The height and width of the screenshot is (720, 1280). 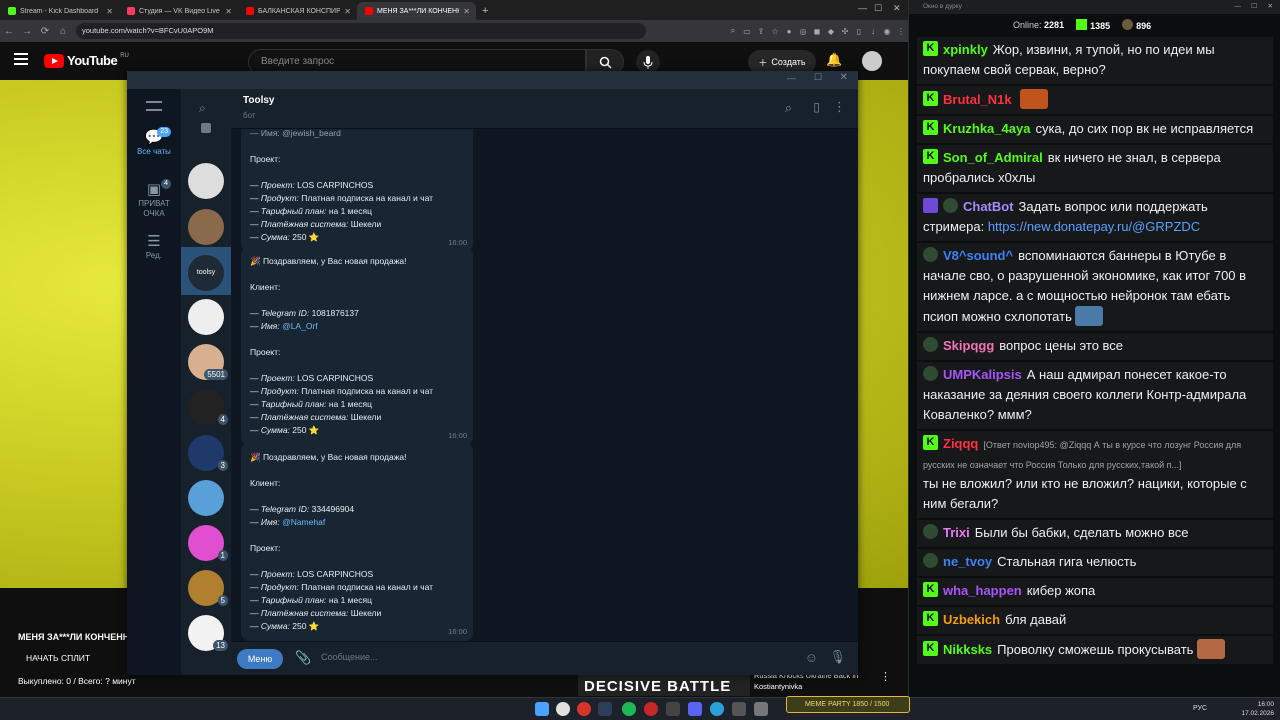 I want to click on chat-item-selected: toolsy, so click(x=206, y=271).